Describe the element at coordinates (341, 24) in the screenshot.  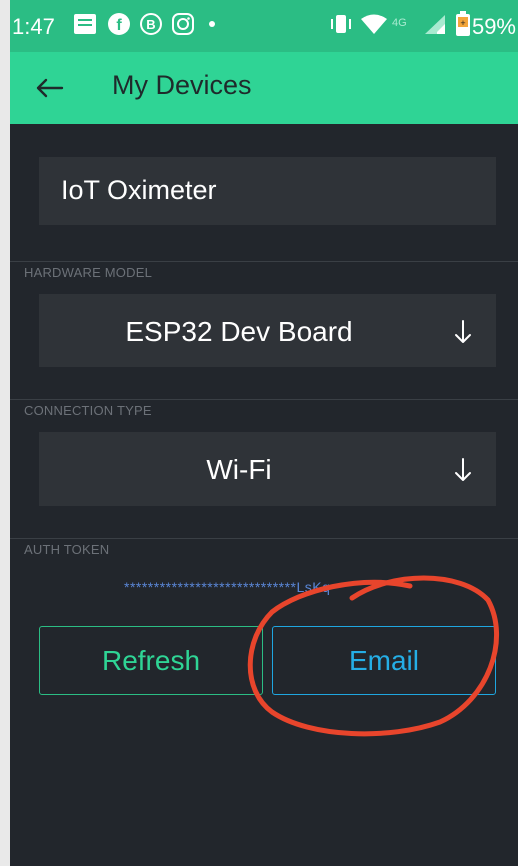
I see `vibrate-icon` at that location.